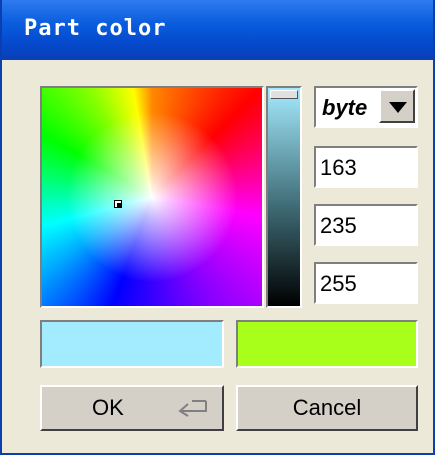 The width and height of the screenshot is (435, 457). Describe the element at coordinates (366, 283) in the screenshot. I see `blue-value-field: 255` at that location.